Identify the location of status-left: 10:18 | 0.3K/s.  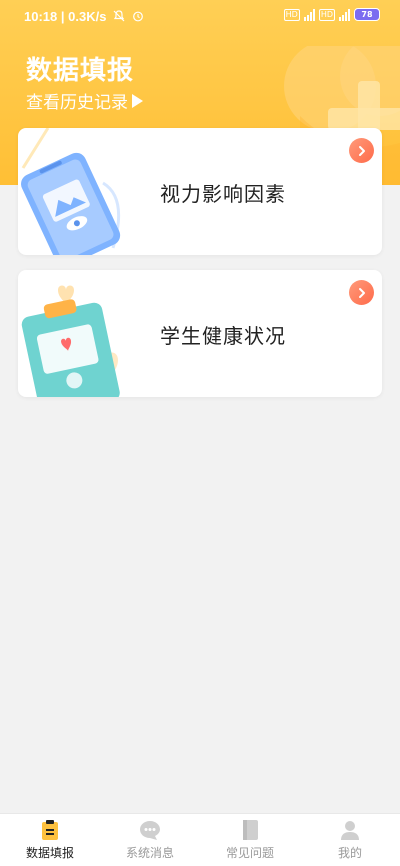
(84, 16).